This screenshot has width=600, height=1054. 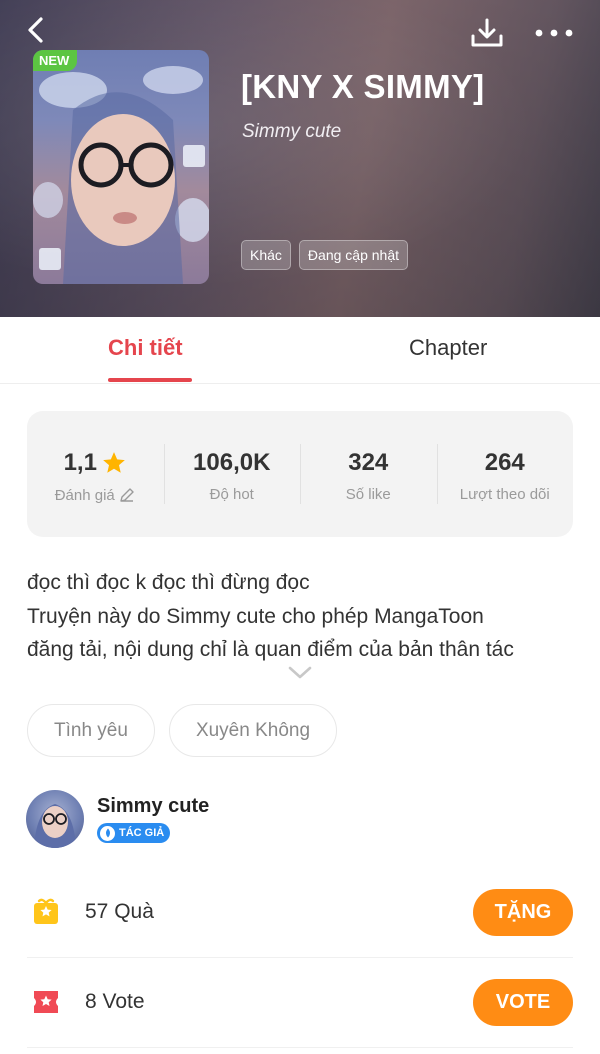 What do you see at coordinates (127, 495) in the screenshot?
I see `edit-pencil-icon` at bounding box center [127, 495].